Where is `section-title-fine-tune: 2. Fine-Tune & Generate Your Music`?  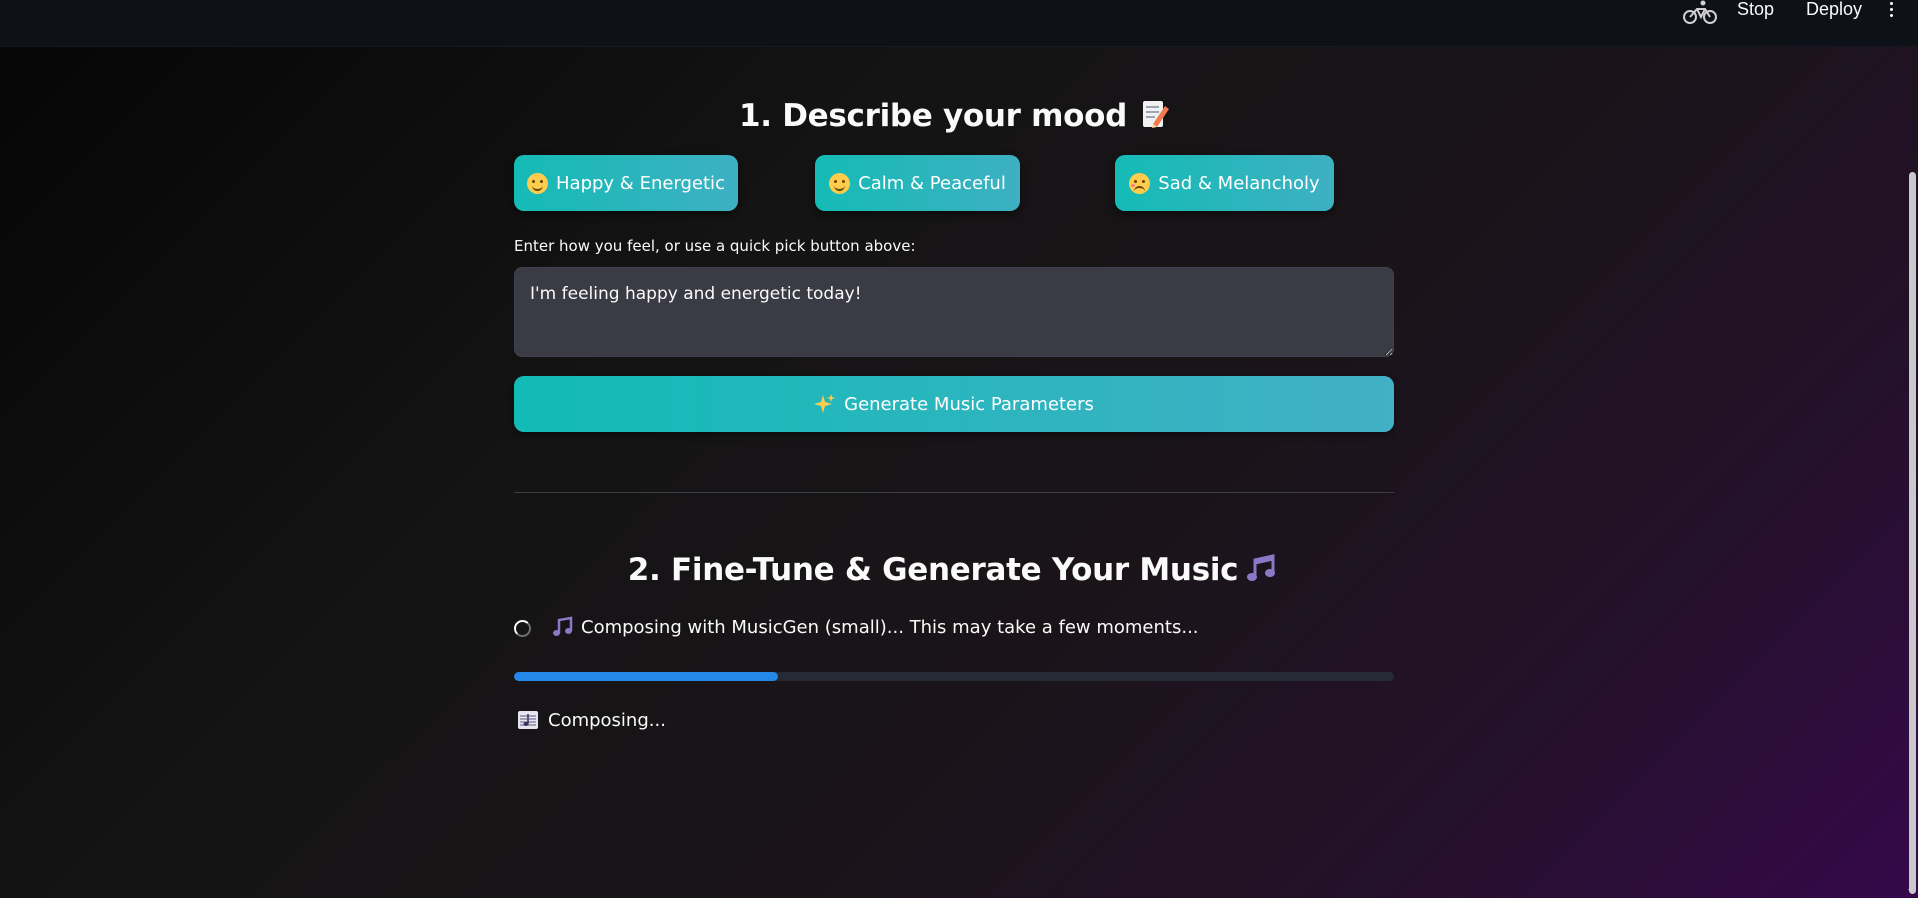 section-title-fine-tune: 2. Fine-Tune & Generate Your Music is located at coordinates (954, 570).